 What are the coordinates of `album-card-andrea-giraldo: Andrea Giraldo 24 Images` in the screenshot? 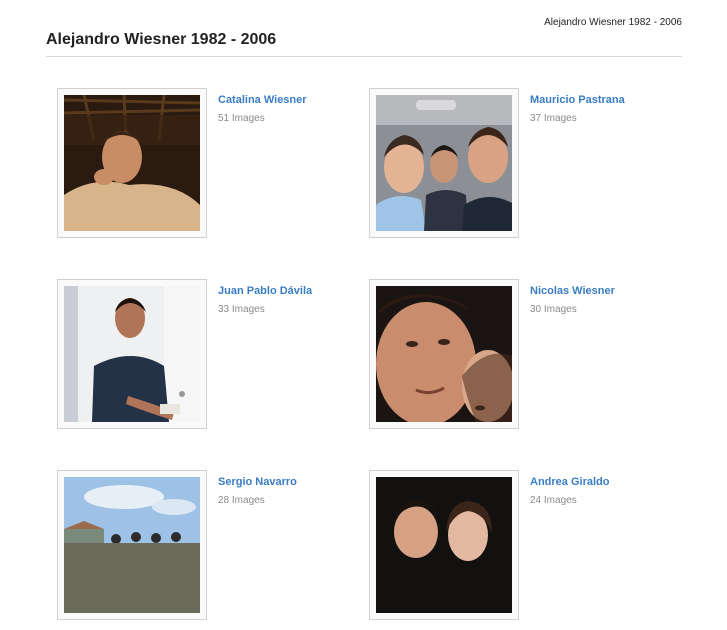 It's located at (519, 550).